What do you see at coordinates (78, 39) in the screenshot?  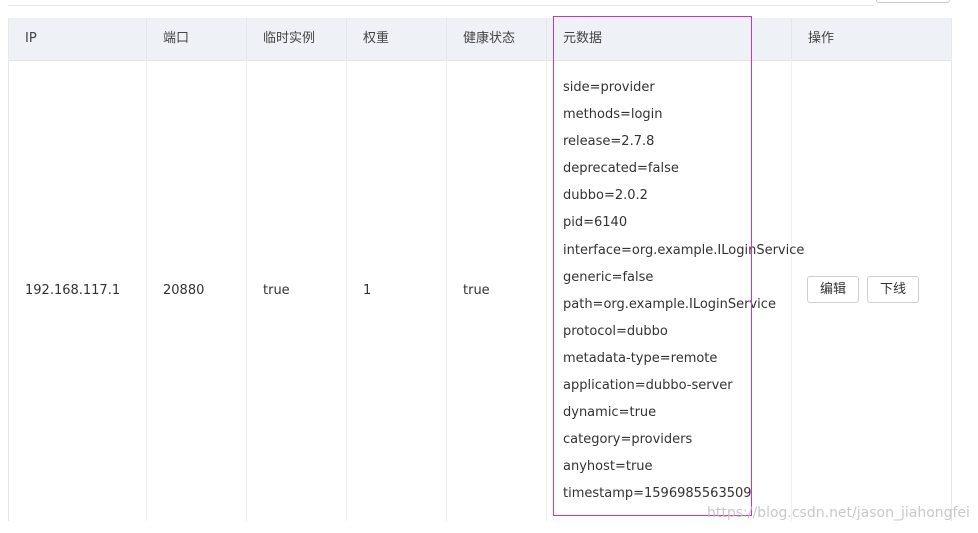 I see `header-ip: IP` at bounding box center [78, 39].